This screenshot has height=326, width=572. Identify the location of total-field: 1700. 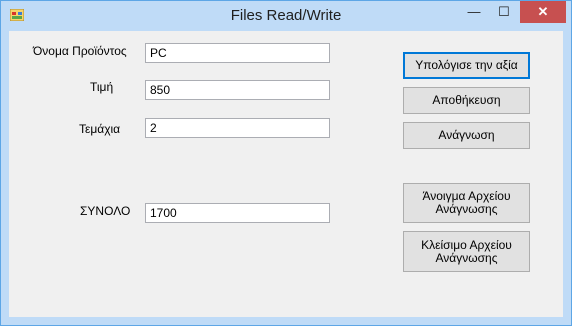
(237, 213).